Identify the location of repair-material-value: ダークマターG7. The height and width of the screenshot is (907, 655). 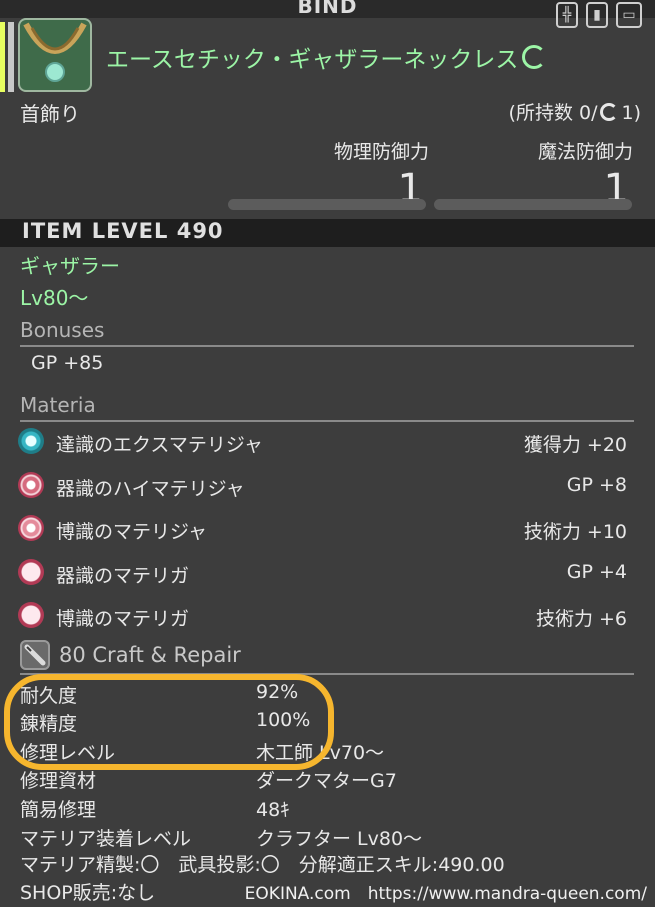
(326, 781).